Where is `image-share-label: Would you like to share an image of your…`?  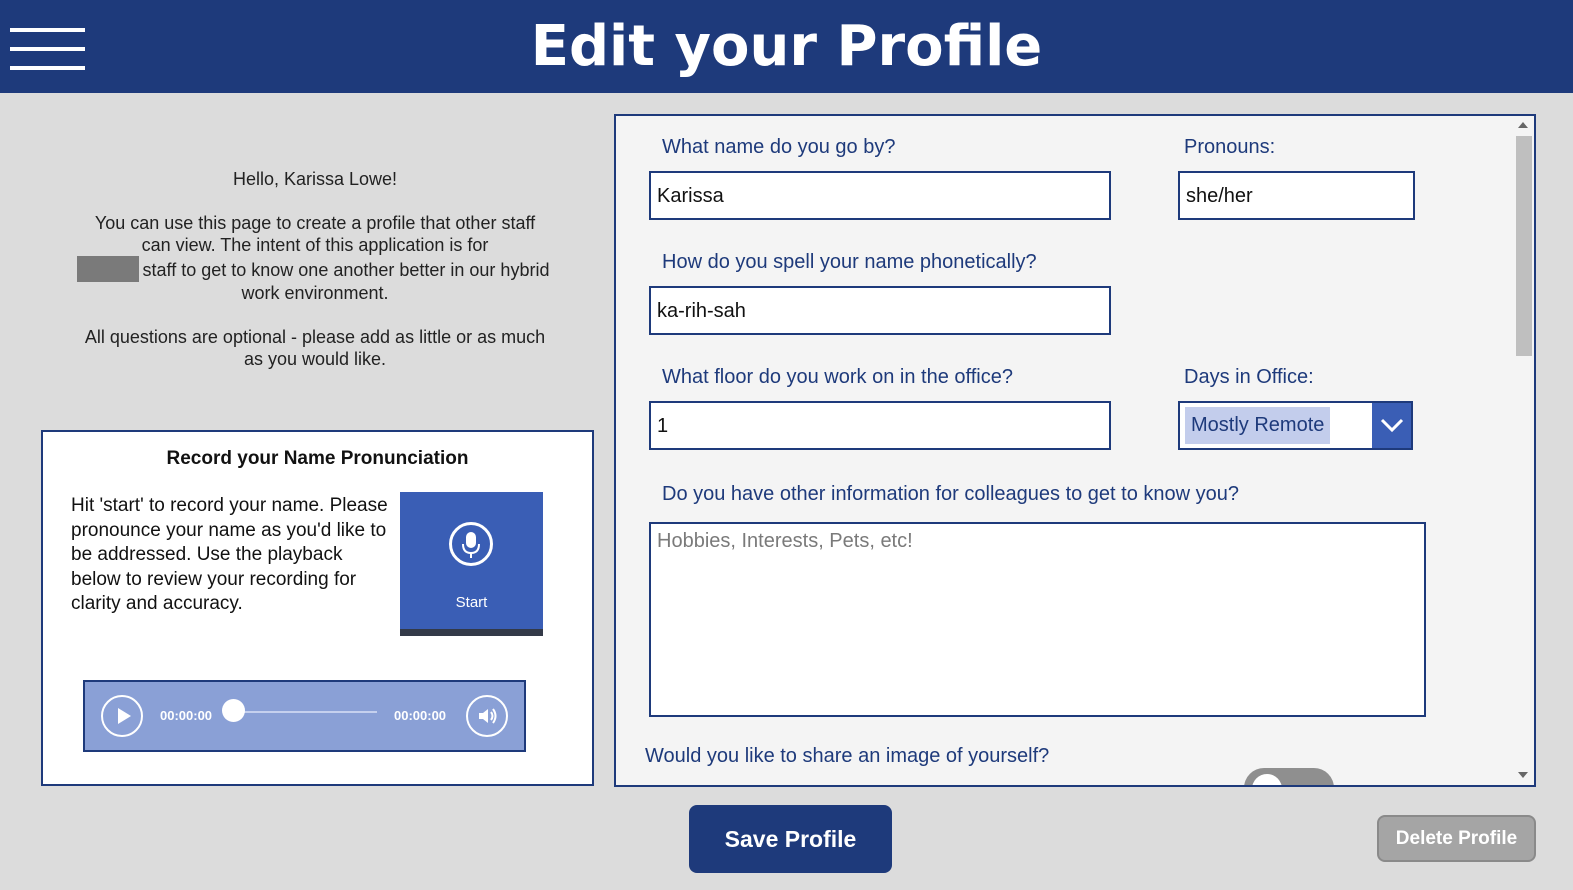
image-share-label: Would you like to share an image of your… is located at coordinates (847, 756).